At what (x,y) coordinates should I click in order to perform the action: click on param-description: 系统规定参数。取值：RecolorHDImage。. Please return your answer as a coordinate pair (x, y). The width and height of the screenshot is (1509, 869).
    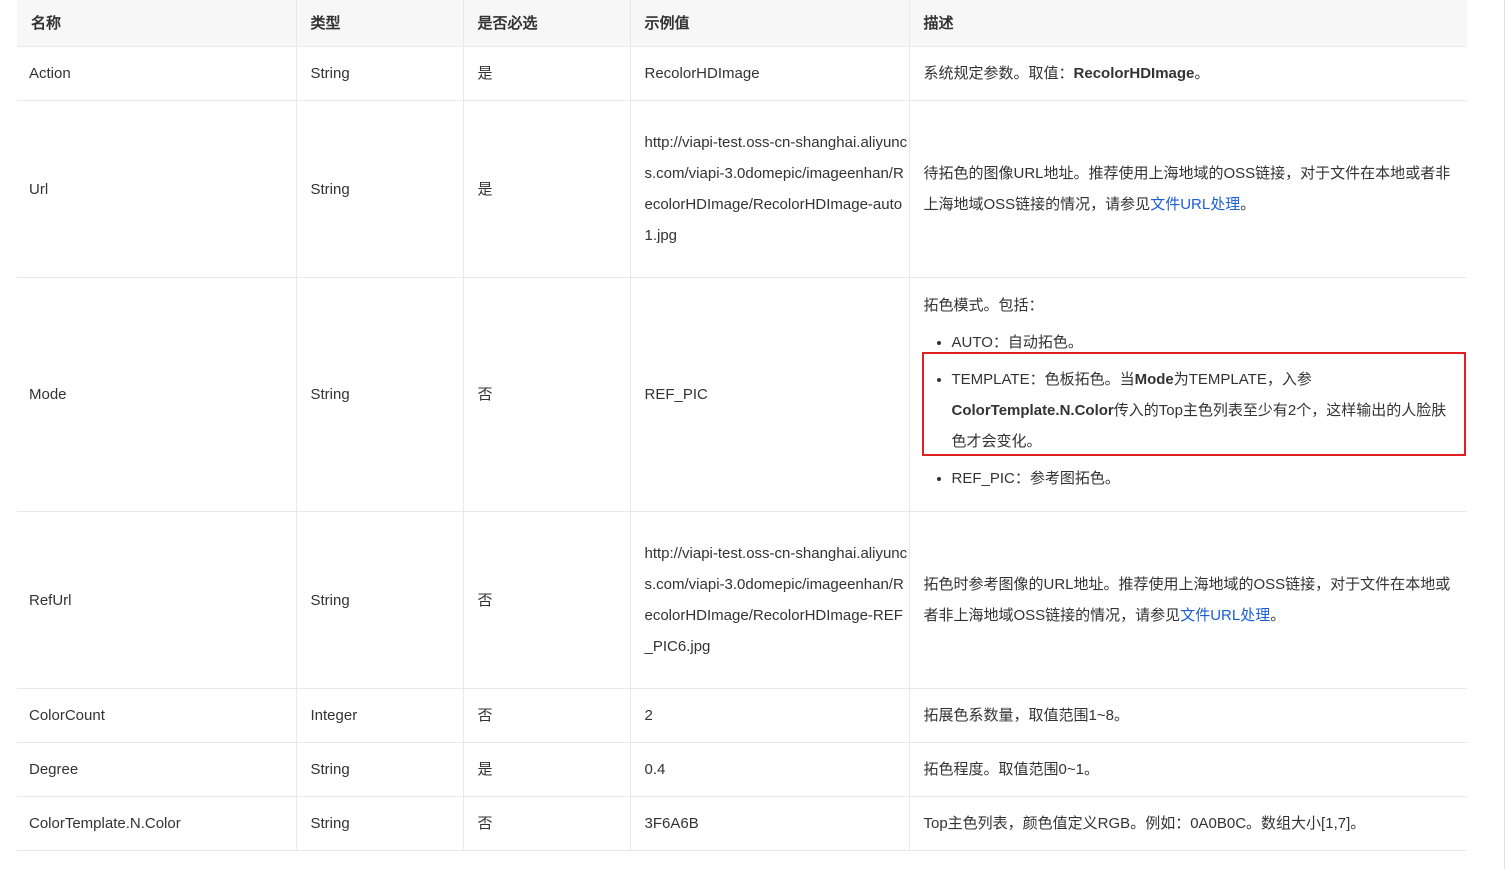
    Looking at the image, I should click on (1188, 73).